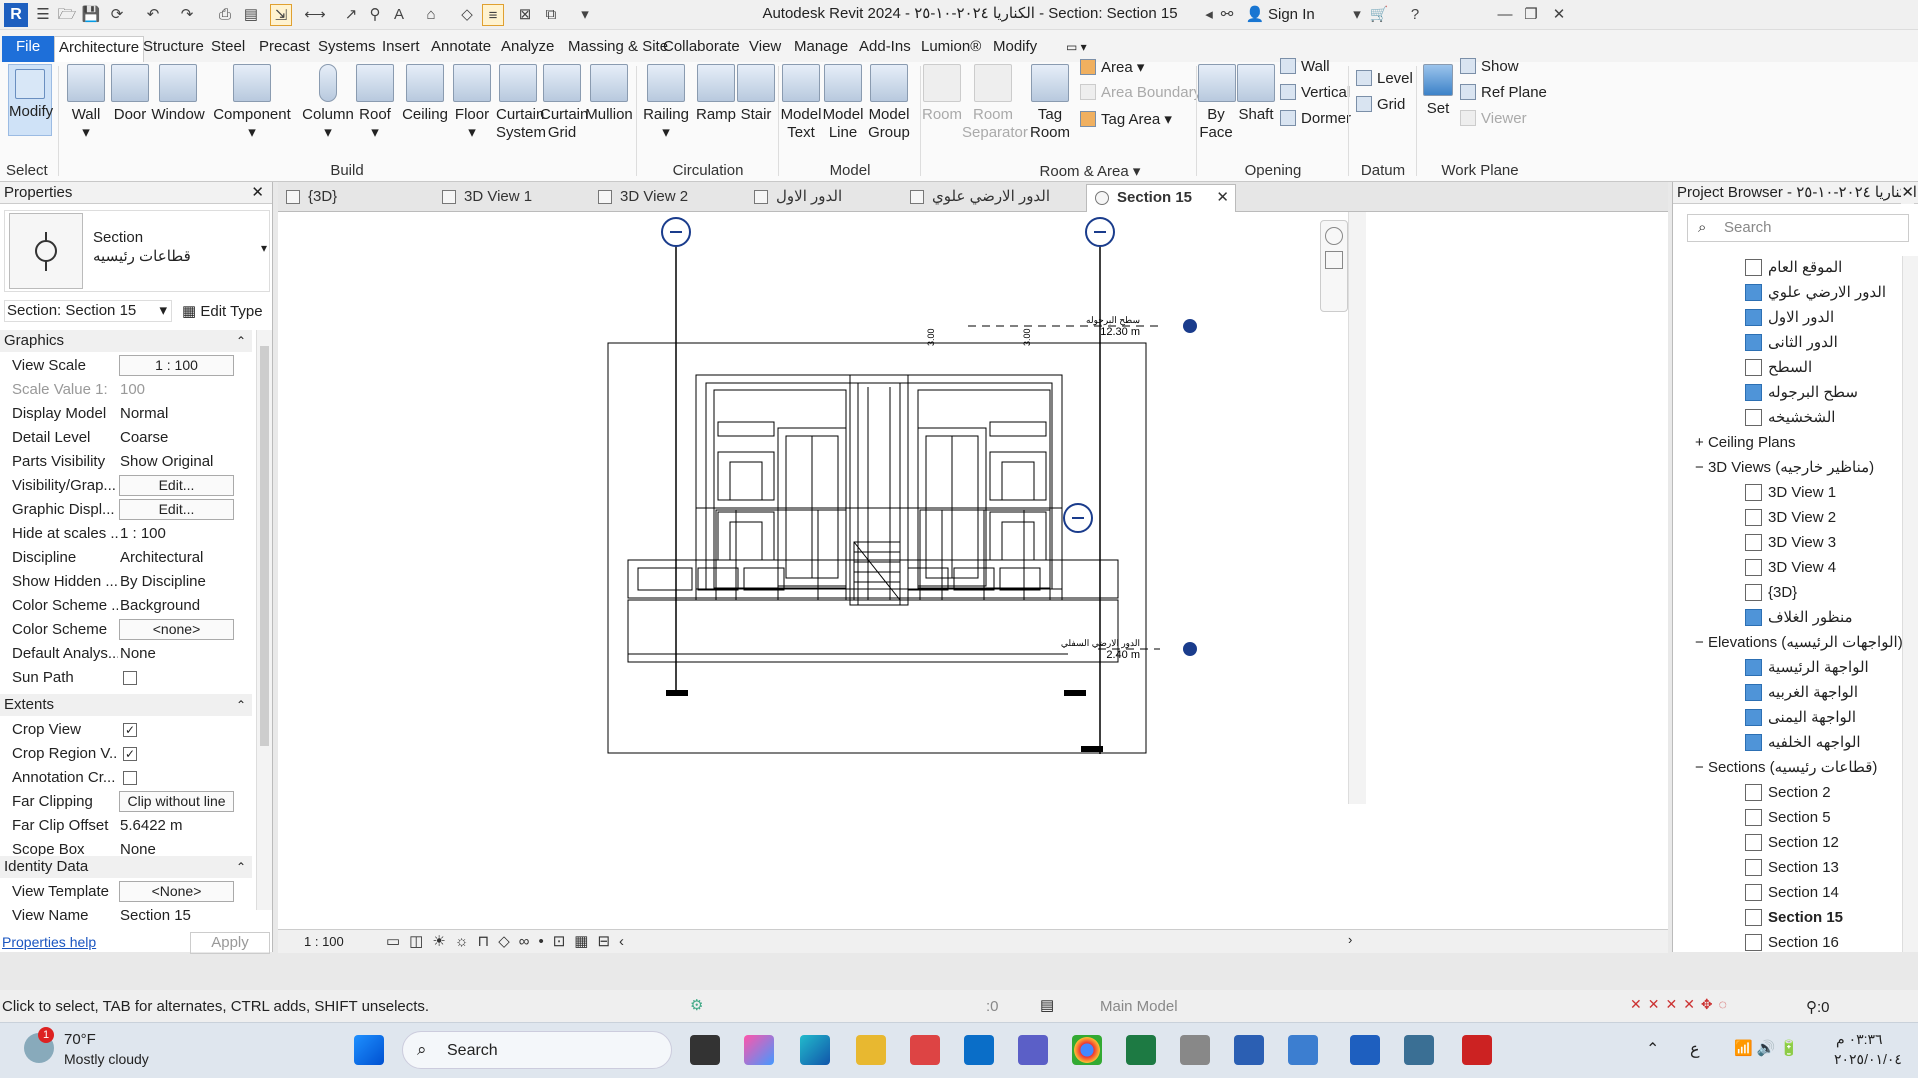 The width and height of the screenshot is (1918, 1078). What do you see at coordinates (991, 198) in the screenshot?
I see `view-tab-ground-upper: الدور الارضي علوي` at bounding box center [991, 198].